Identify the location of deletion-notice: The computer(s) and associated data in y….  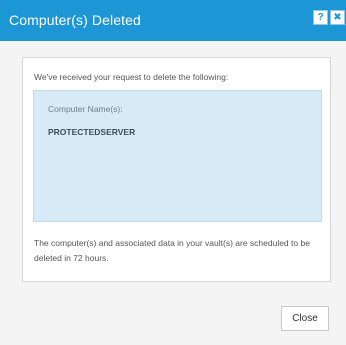
(172, 250).